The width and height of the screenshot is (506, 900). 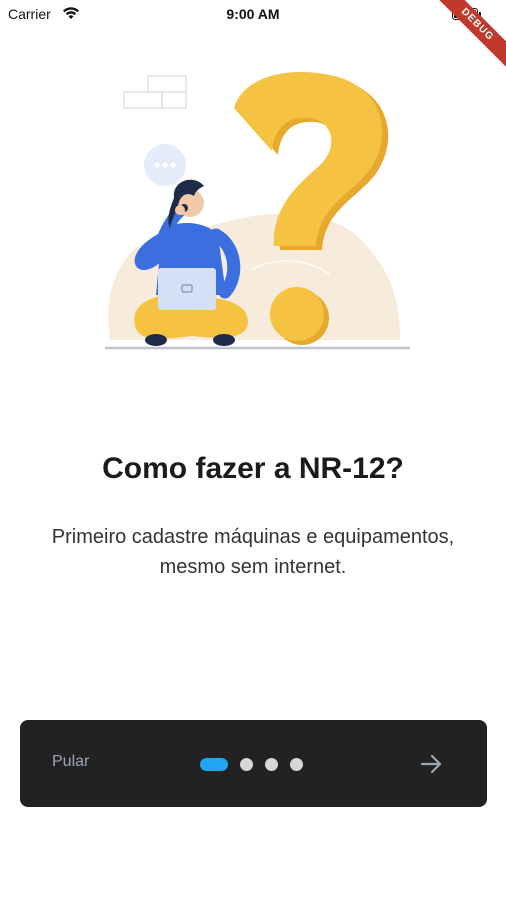 I want to click on onboarding-navigation-bar: Pular, so click(x=253, y=763).